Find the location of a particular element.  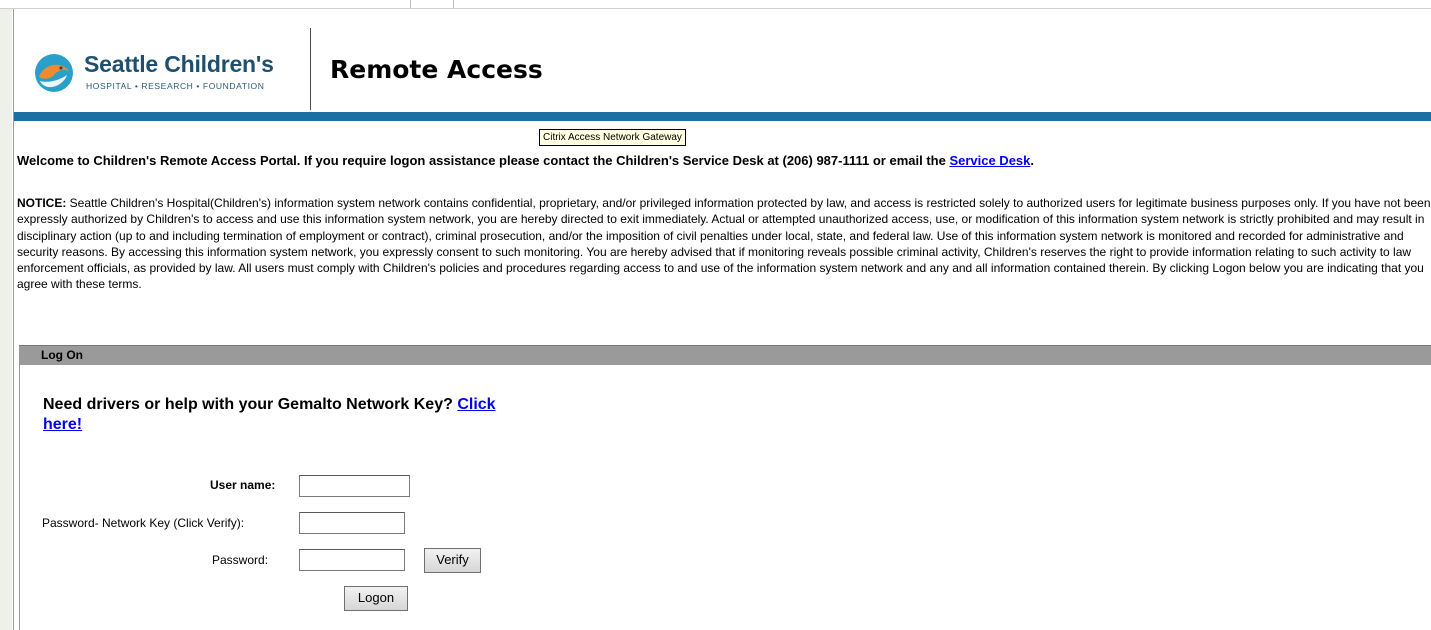

logo-whale-icon is located at coordinates (54, 73).